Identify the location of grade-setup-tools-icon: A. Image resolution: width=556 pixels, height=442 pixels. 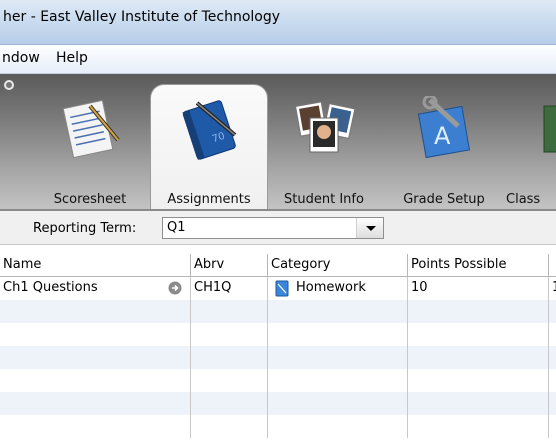
(444, 127).